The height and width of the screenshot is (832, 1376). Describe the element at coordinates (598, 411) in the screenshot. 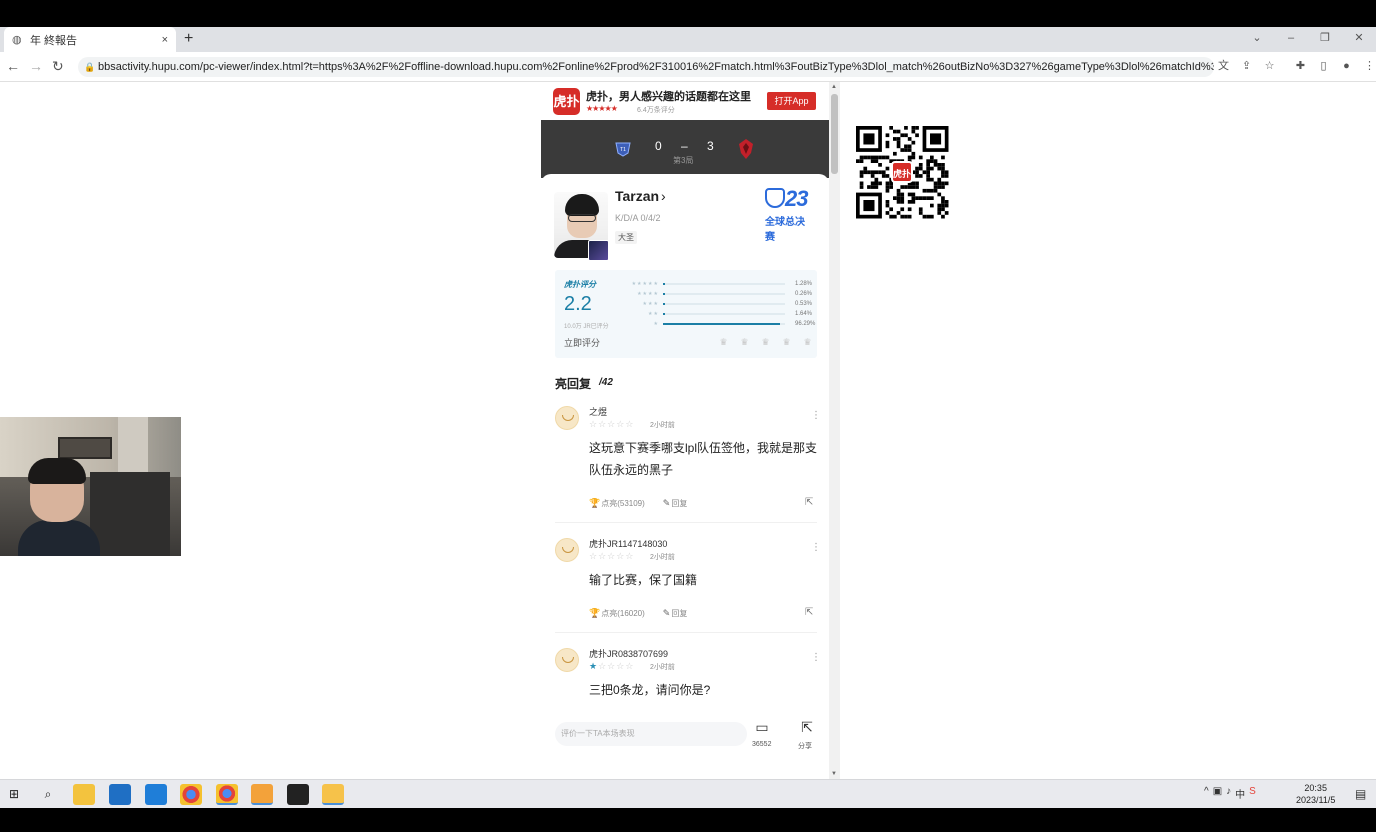

I see `comment-user: 之煜` at that location.